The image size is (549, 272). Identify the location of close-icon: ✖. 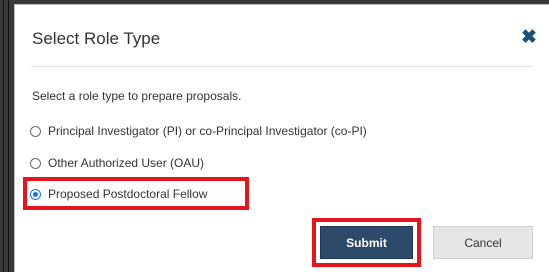
(529, 37).